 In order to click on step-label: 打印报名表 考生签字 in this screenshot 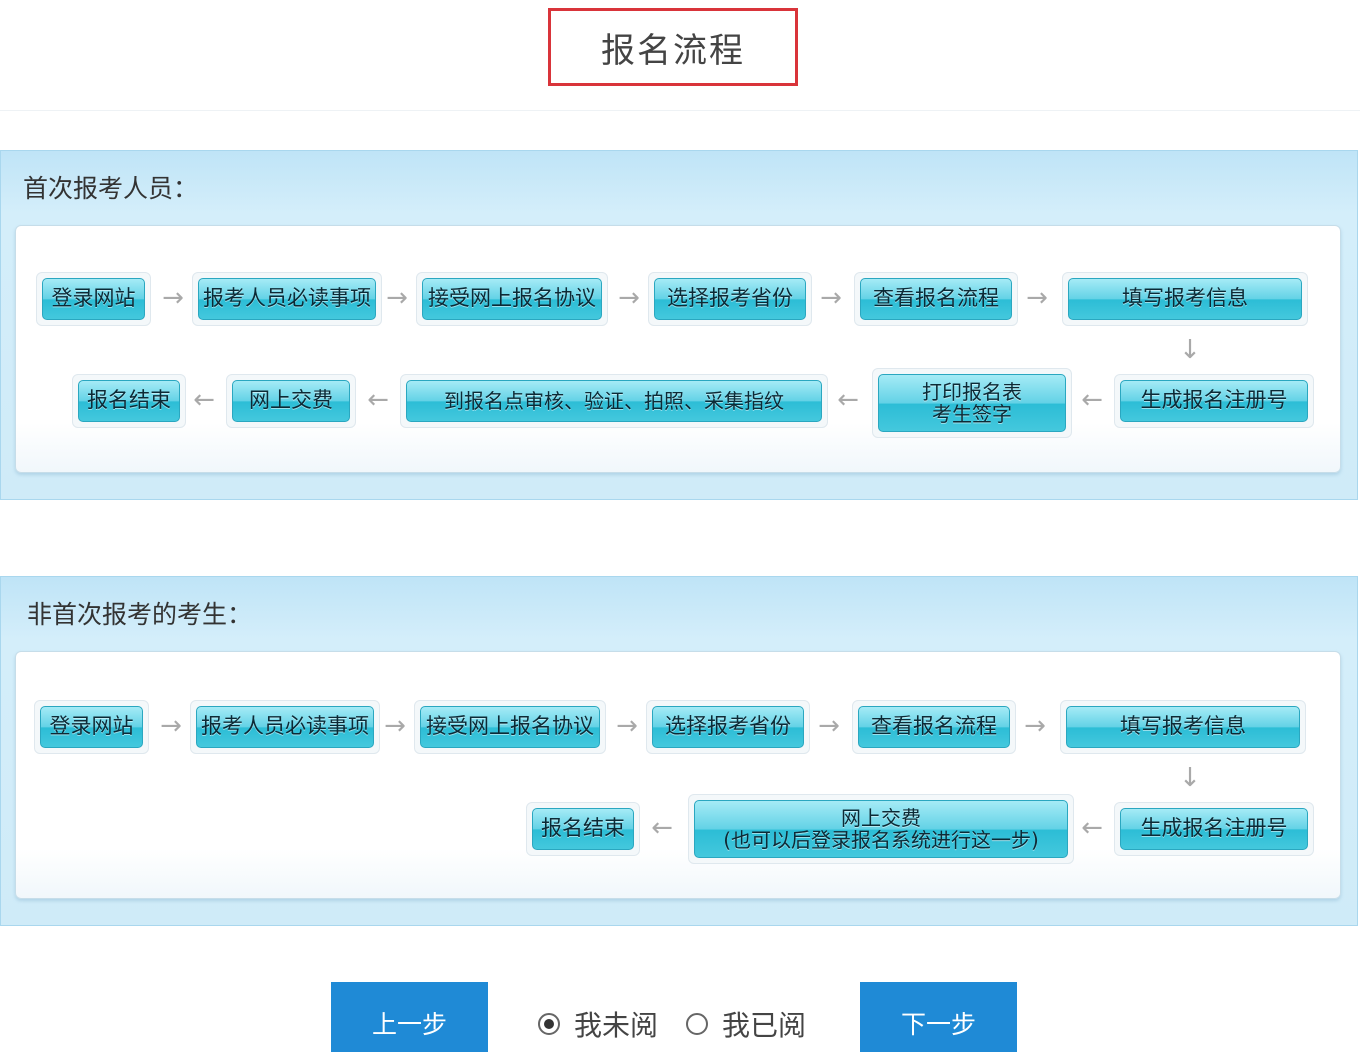, I will do `click(972, 403)`.